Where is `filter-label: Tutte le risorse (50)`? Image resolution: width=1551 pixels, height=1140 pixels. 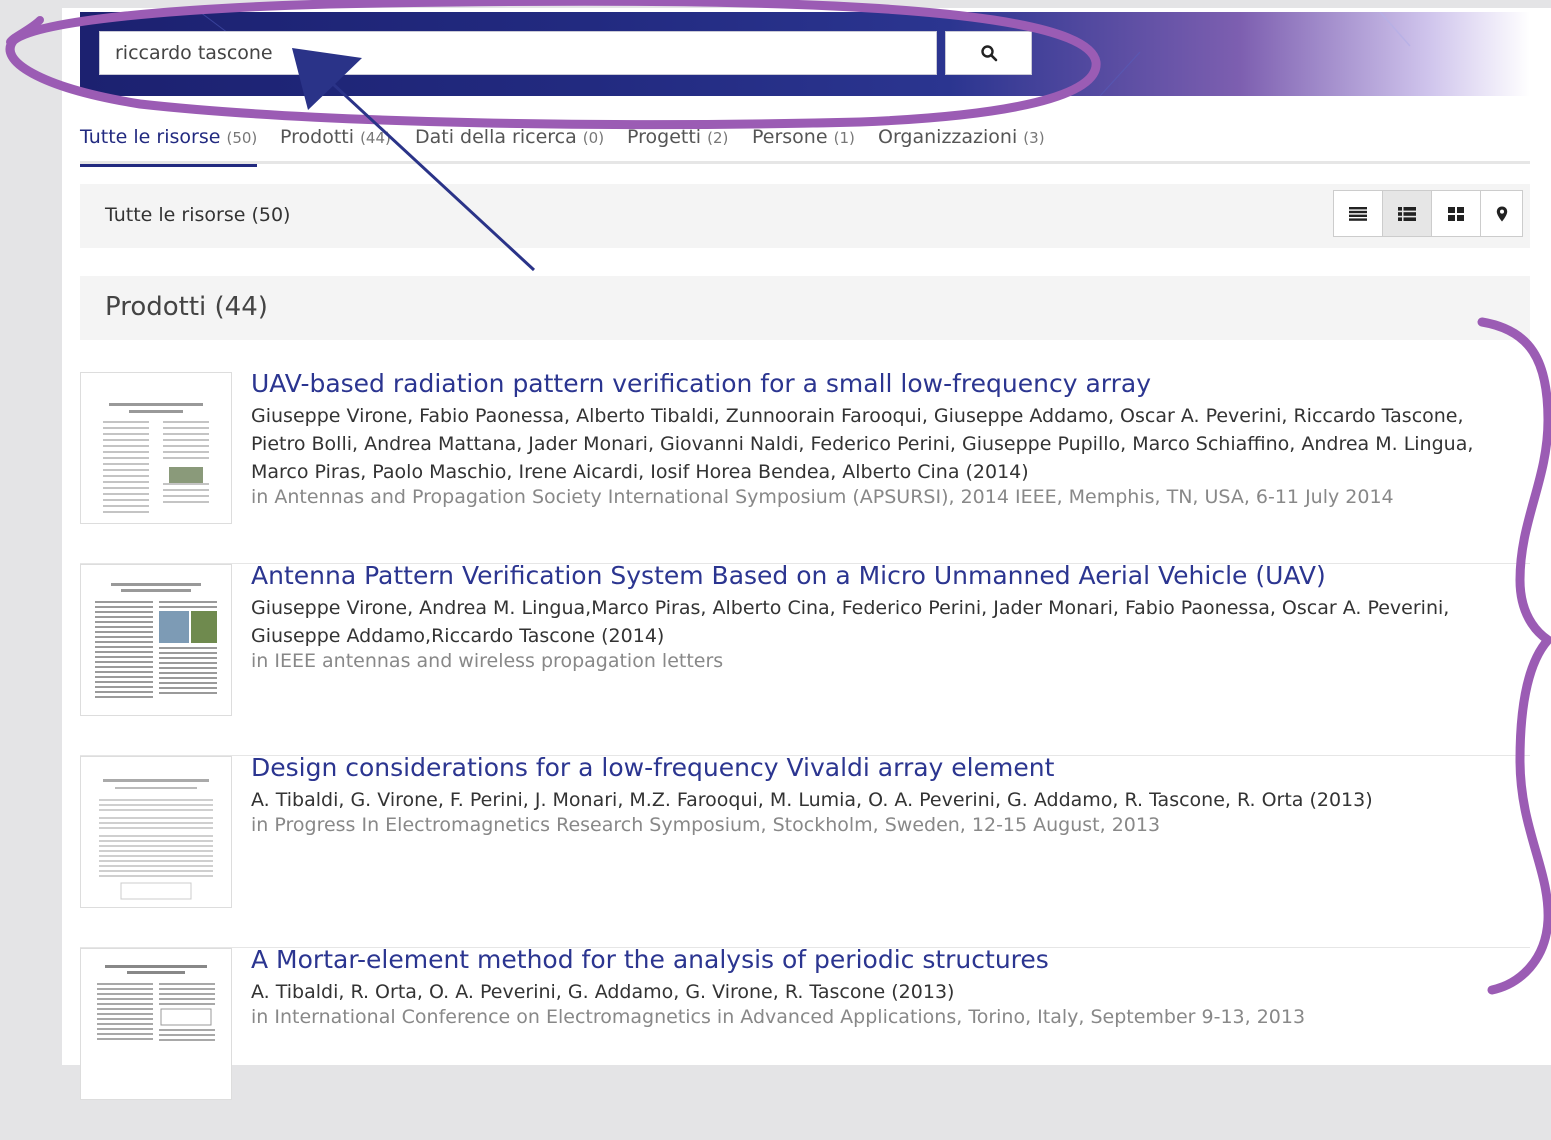
filter-label: Tutte le risorse (50) is located at coordinates (198, 215).